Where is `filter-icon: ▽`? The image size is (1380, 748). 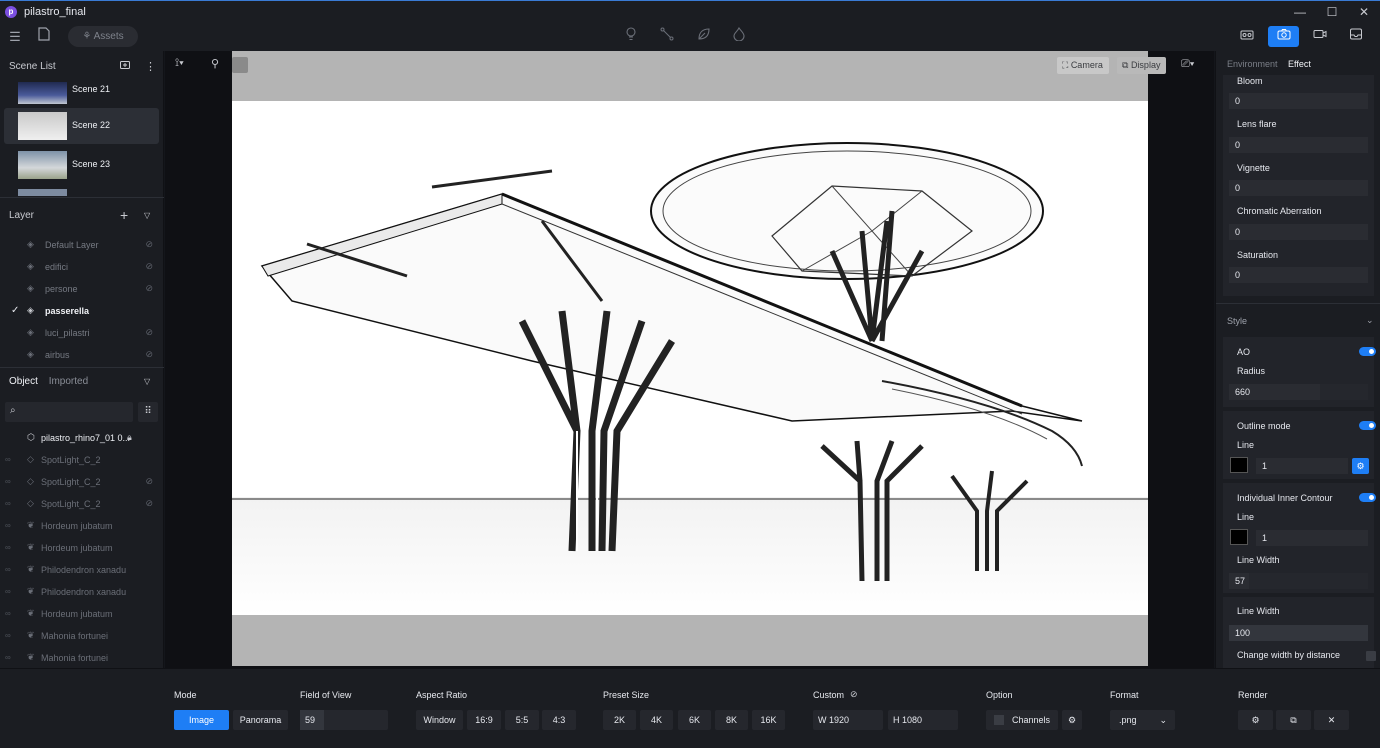 filter-icon: ▽ is located at coordinates (147, 215).